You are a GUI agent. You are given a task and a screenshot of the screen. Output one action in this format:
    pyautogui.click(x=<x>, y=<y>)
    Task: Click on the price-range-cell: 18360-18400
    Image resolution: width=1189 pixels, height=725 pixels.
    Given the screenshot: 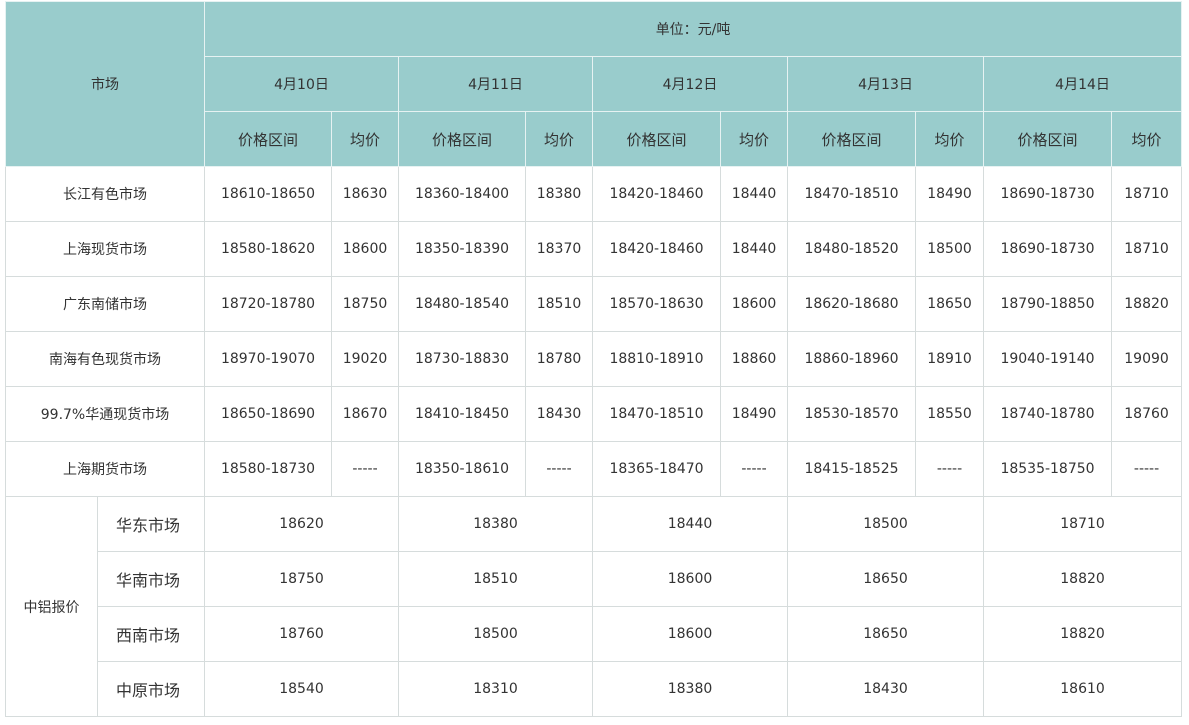 What is the action you would take?
    pyautogui.click(x=462, y=194)
    